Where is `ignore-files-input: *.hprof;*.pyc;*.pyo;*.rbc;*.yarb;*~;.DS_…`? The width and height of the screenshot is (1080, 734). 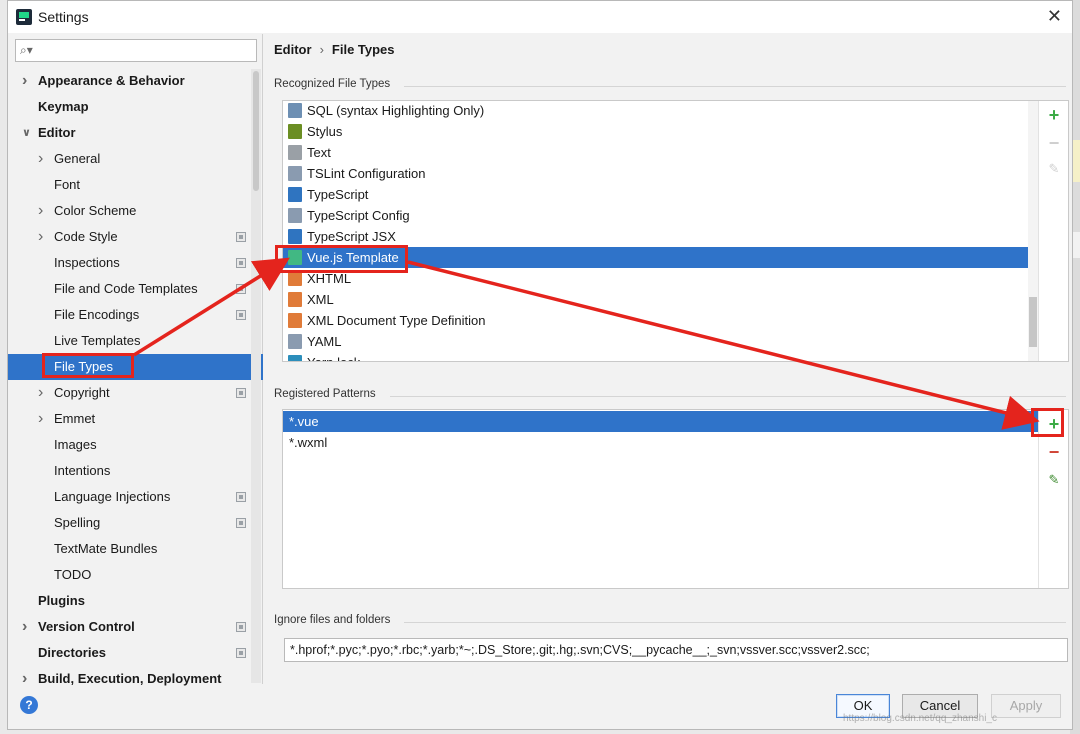
ignore-files-input: *.hprof;*.pyc;*.pyo;*.rbc;*.yarb;*~;.DS_… is located at coordinates (676, 650).